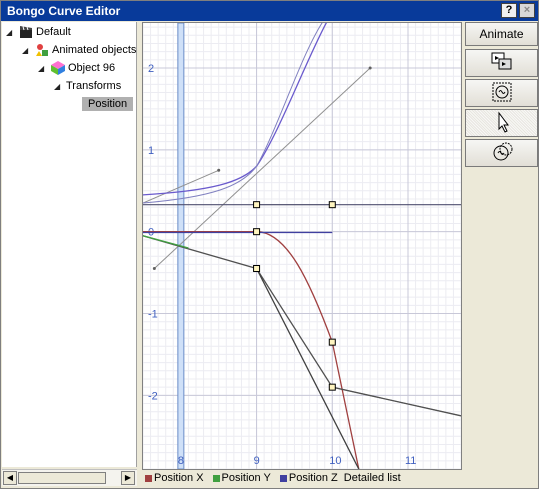  I want to click on tree-item-label: Default, so click(53, 32).